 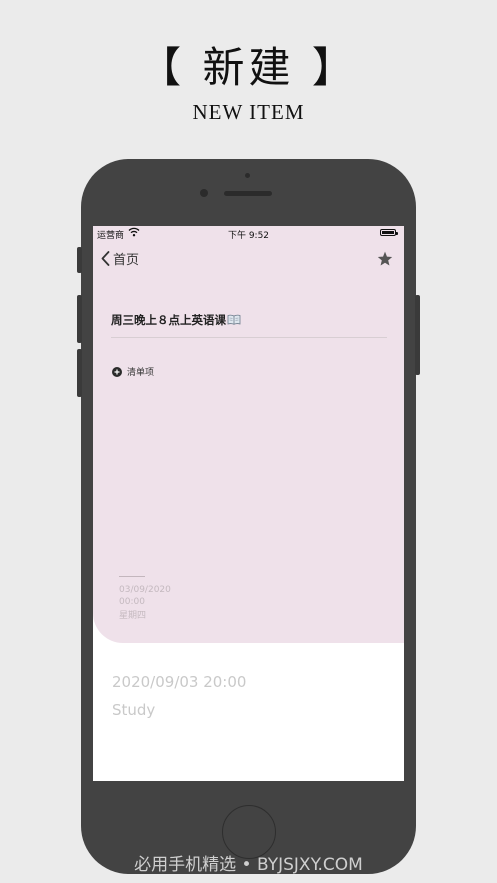 I want to click on earpiece-speaker, so click(x=248, y=193).